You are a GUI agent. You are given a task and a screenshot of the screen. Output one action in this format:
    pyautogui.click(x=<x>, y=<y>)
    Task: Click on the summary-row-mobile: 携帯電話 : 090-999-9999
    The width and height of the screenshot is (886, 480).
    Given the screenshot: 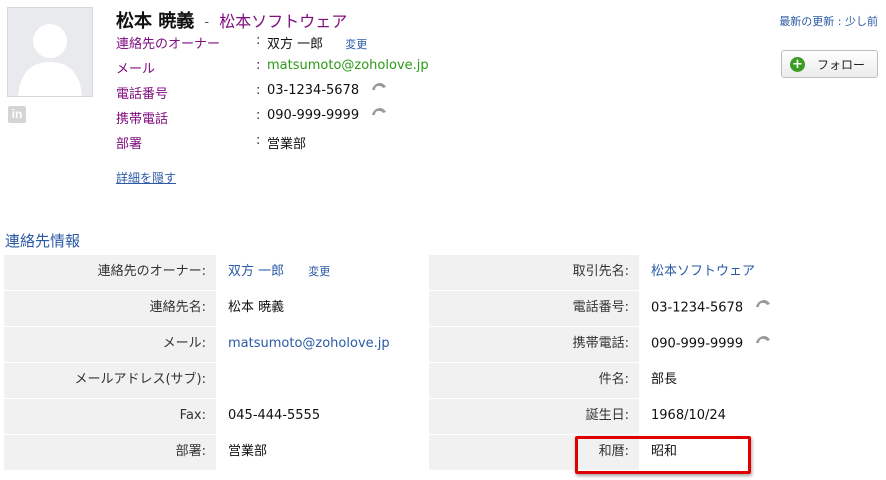 What is the action you would take?
    pyautogui.click(x=326, y=120)
    